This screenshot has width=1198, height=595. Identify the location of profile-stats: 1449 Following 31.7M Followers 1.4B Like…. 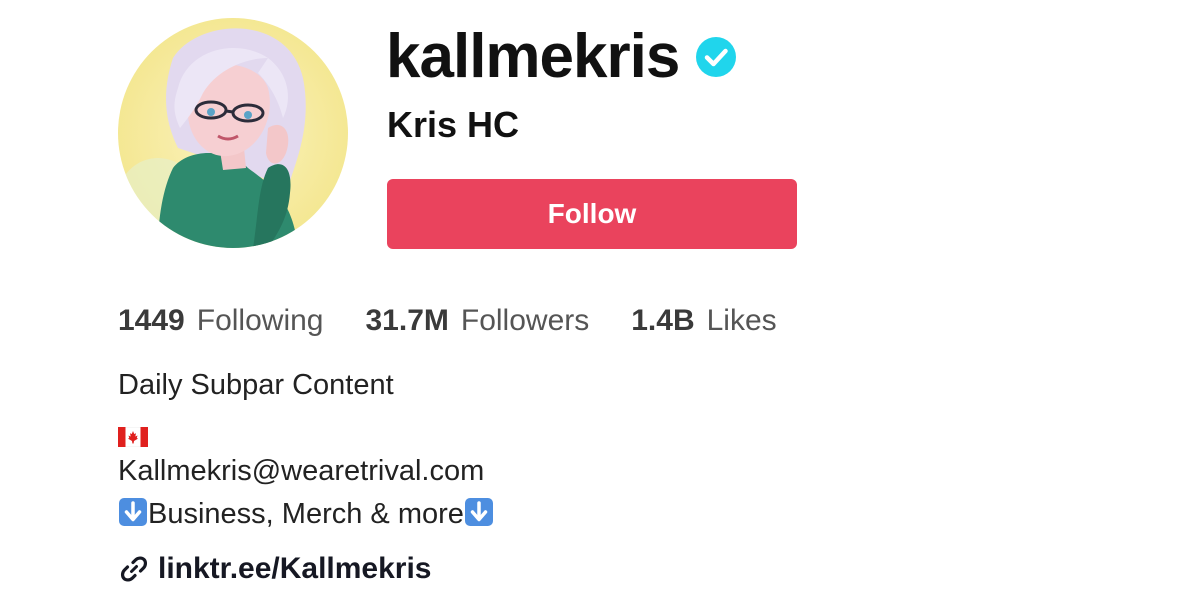
(468, 321).